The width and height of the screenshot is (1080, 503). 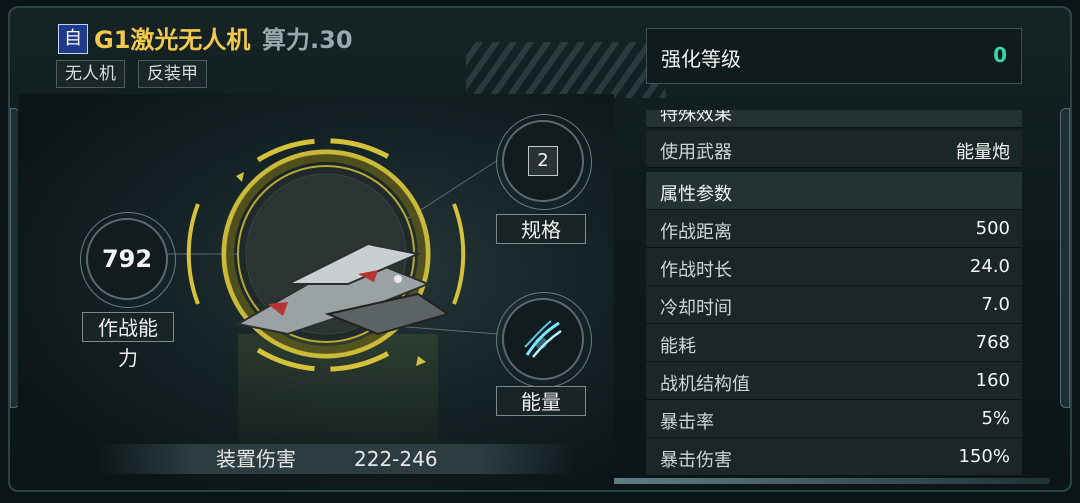 I want to click on attr-label: 冷却时间, so click(x=696, y=308).